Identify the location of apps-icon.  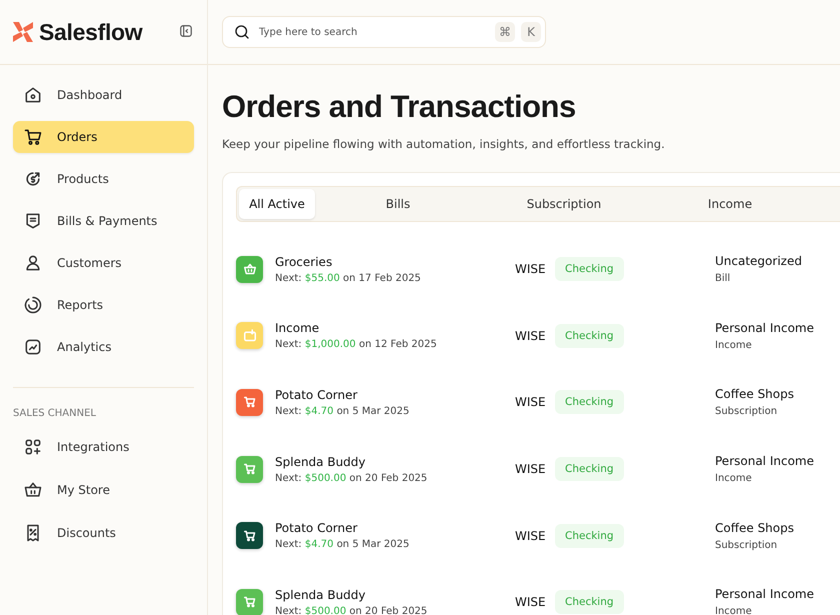
(33, 447).